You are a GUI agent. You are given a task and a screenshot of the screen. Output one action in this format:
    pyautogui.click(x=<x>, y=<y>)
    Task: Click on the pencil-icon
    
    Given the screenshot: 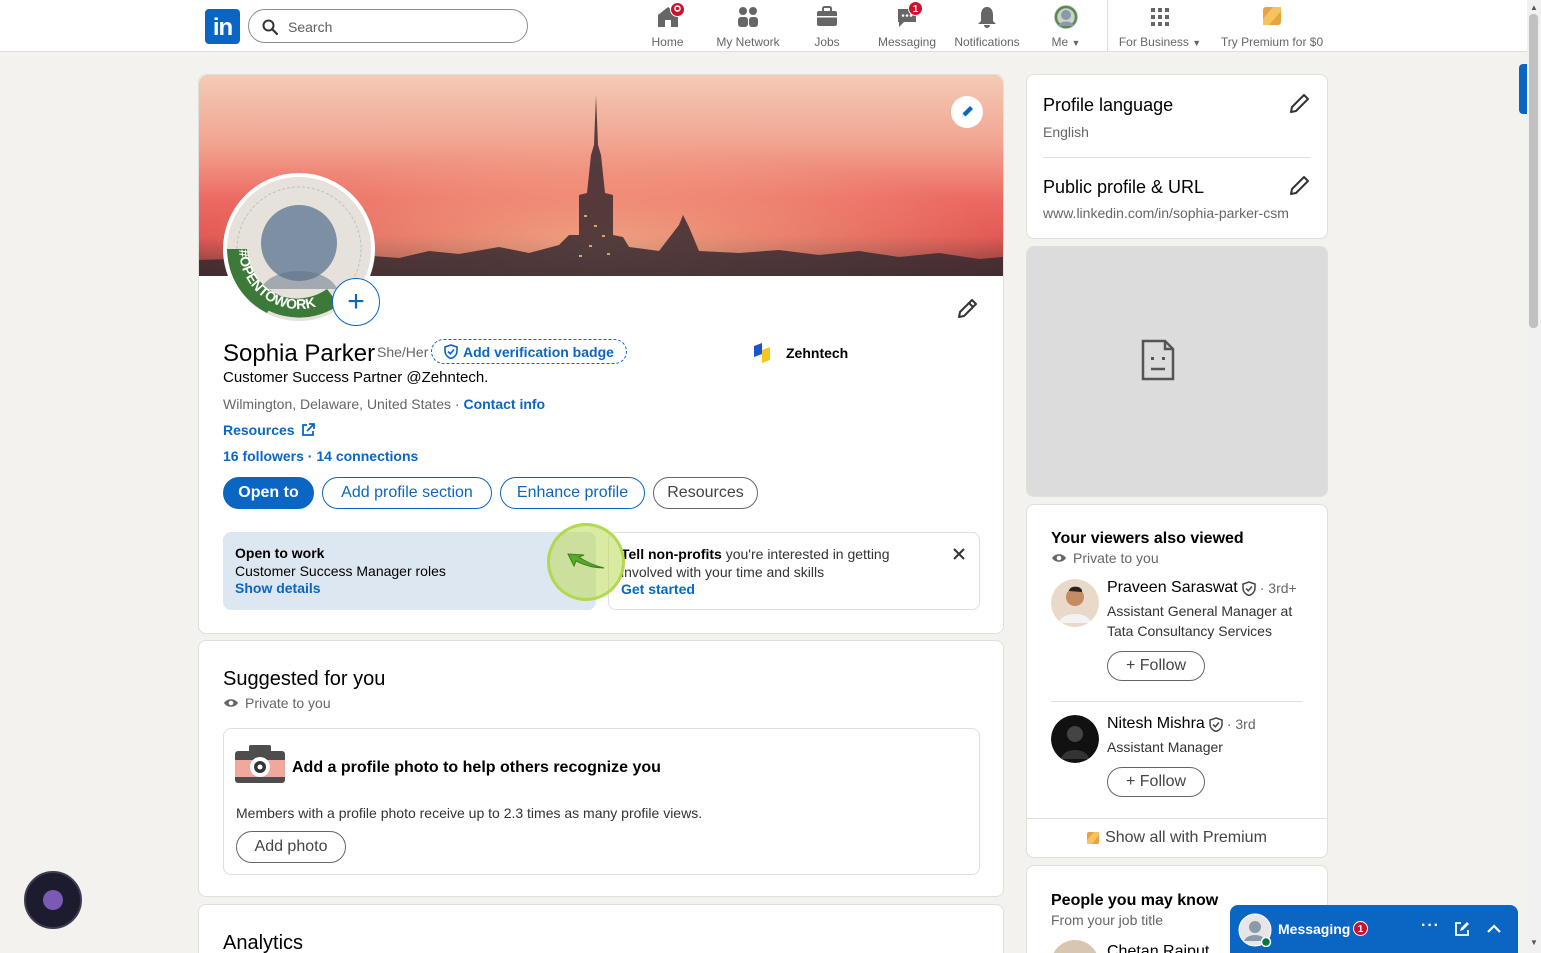 What is the action you would take?
    pyautogui.click(x=967, y=308)
    